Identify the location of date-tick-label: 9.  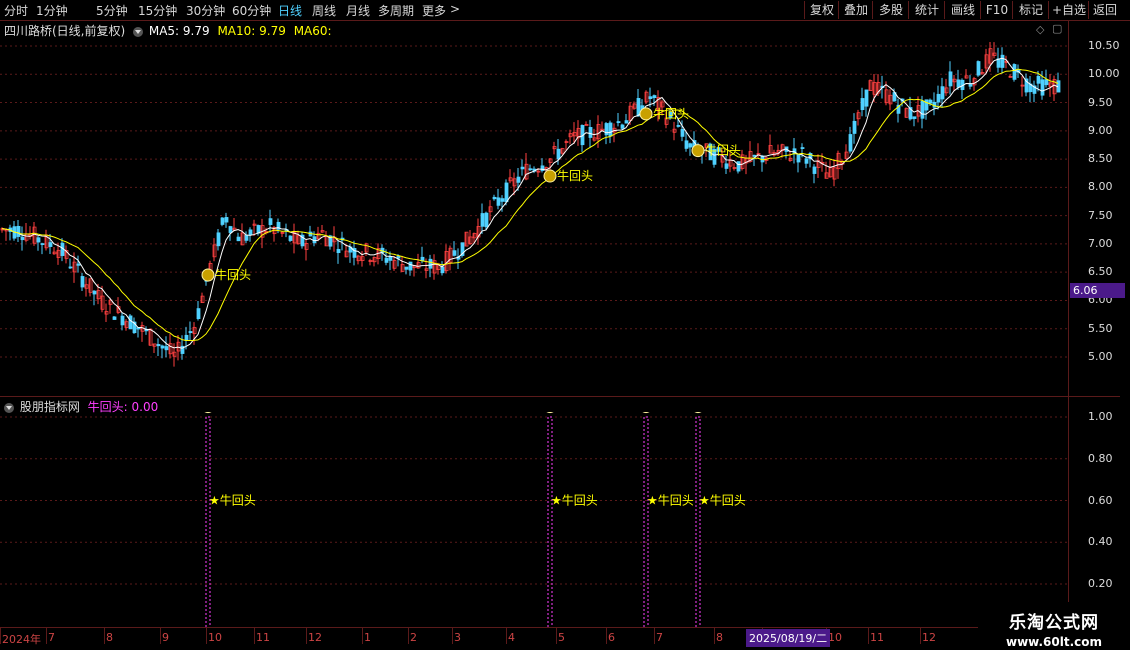
(165, 637).